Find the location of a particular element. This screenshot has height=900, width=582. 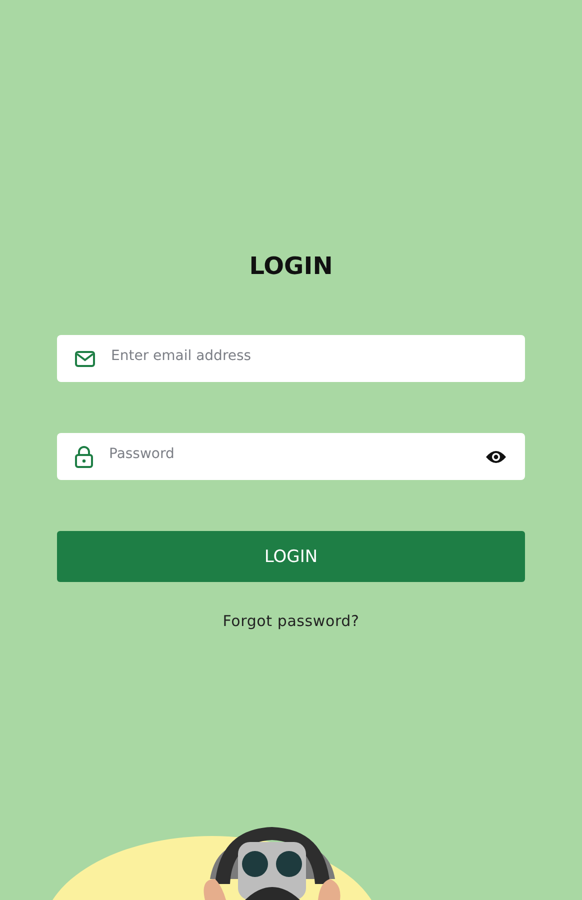

forgot-password-link: Forgot password? is located at coordinates (291, 621).